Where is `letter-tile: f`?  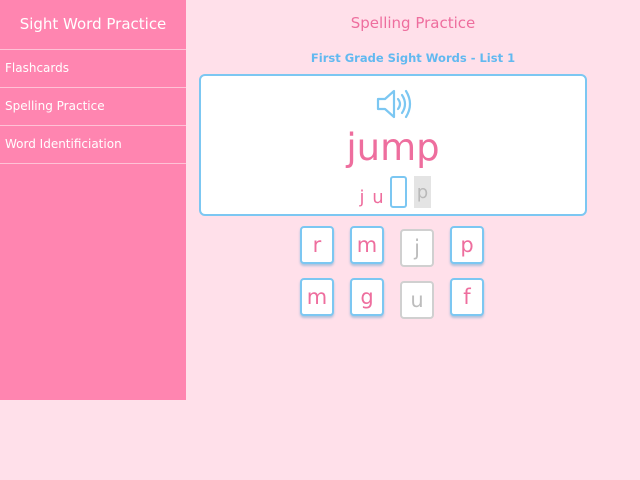 letter-tile: f is located at coordinates (467, 297).